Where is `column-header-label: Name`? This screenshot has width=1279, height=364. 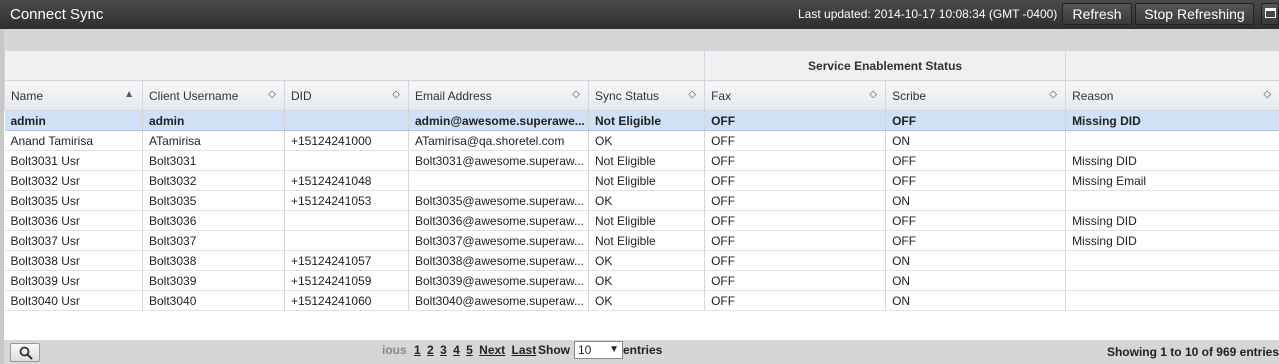 column-header-label: Name is located at coordinates (27, 95).